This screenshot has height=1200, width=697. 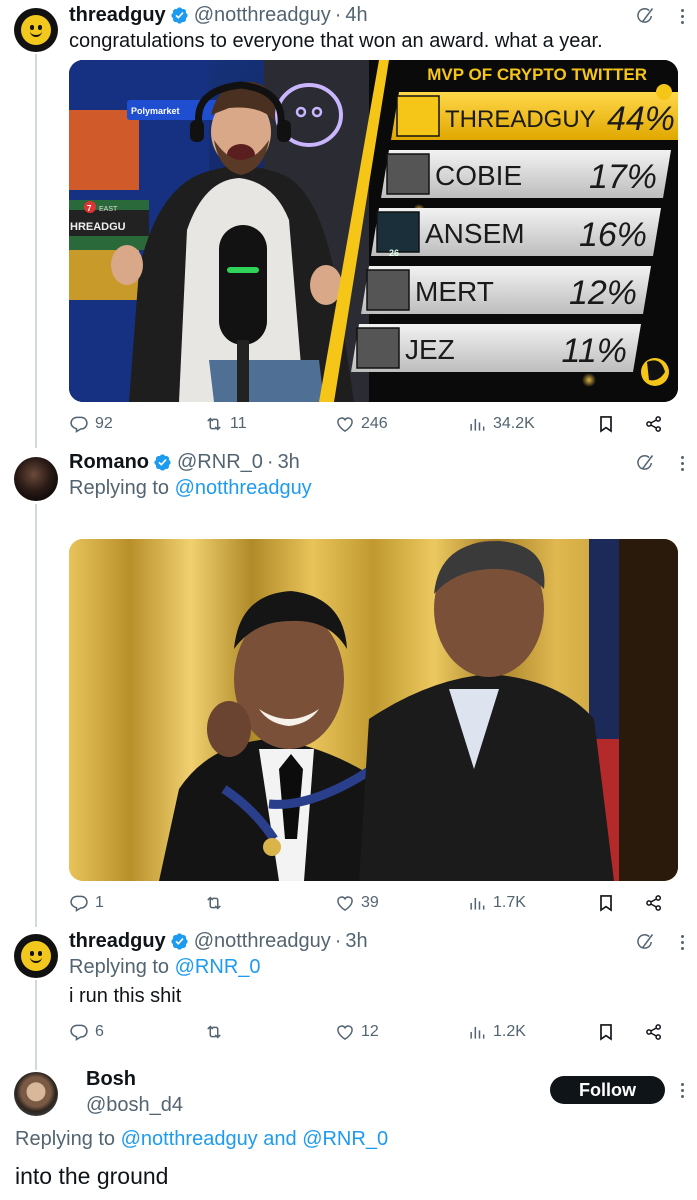 I want to click on tweet-header: Romano @RNR_0 · 3h, so click(x=184, y=462).